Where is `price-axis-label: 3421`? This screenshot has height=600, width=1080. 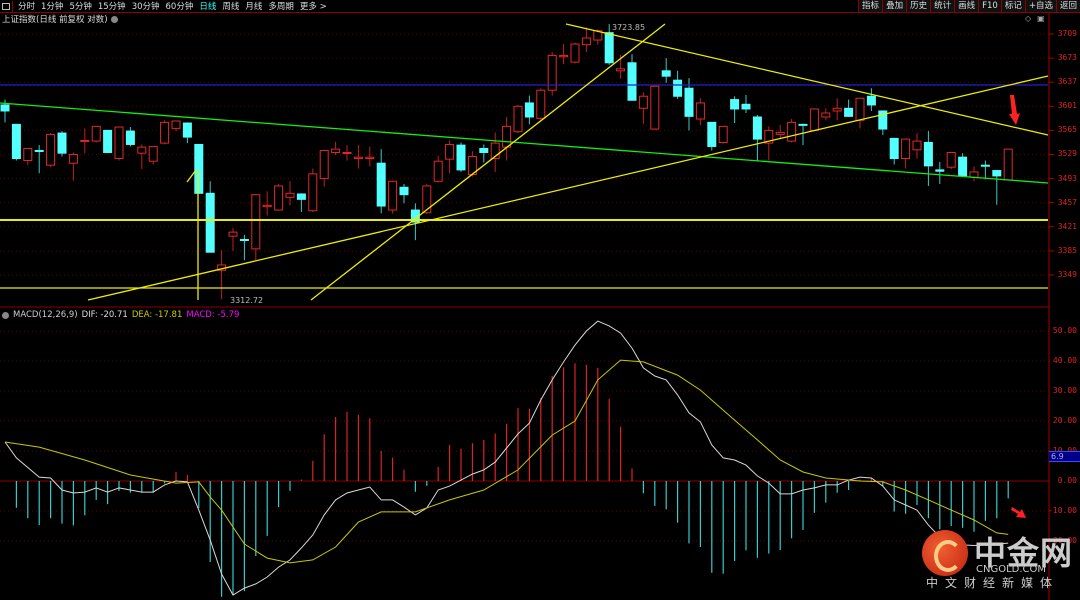
price-axis-label: 3421 is located at coordinates (1067, 226).